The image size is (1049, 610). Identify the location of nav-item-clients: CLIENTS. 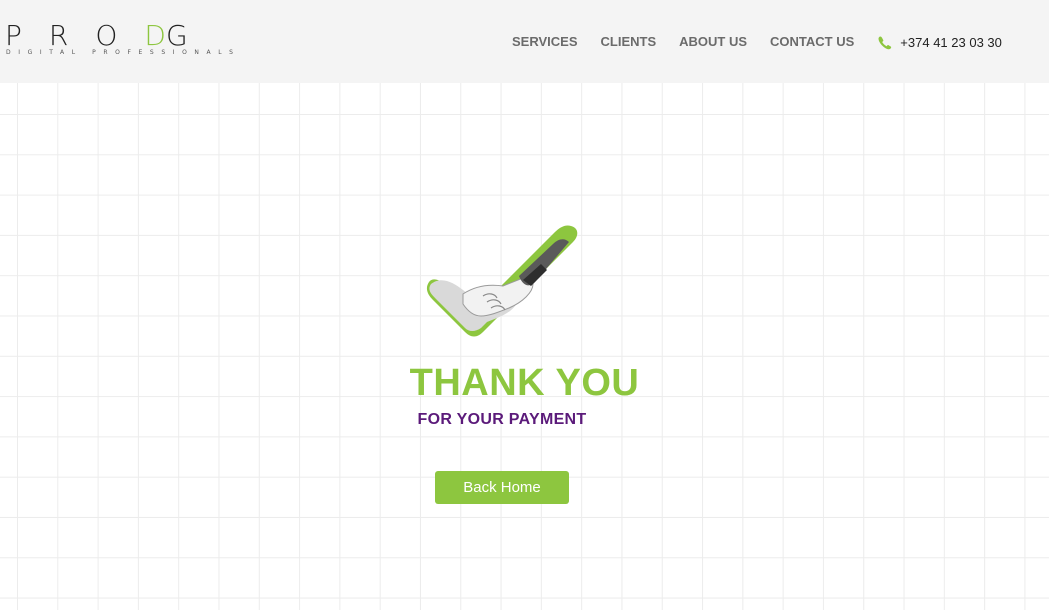
(629, 42).